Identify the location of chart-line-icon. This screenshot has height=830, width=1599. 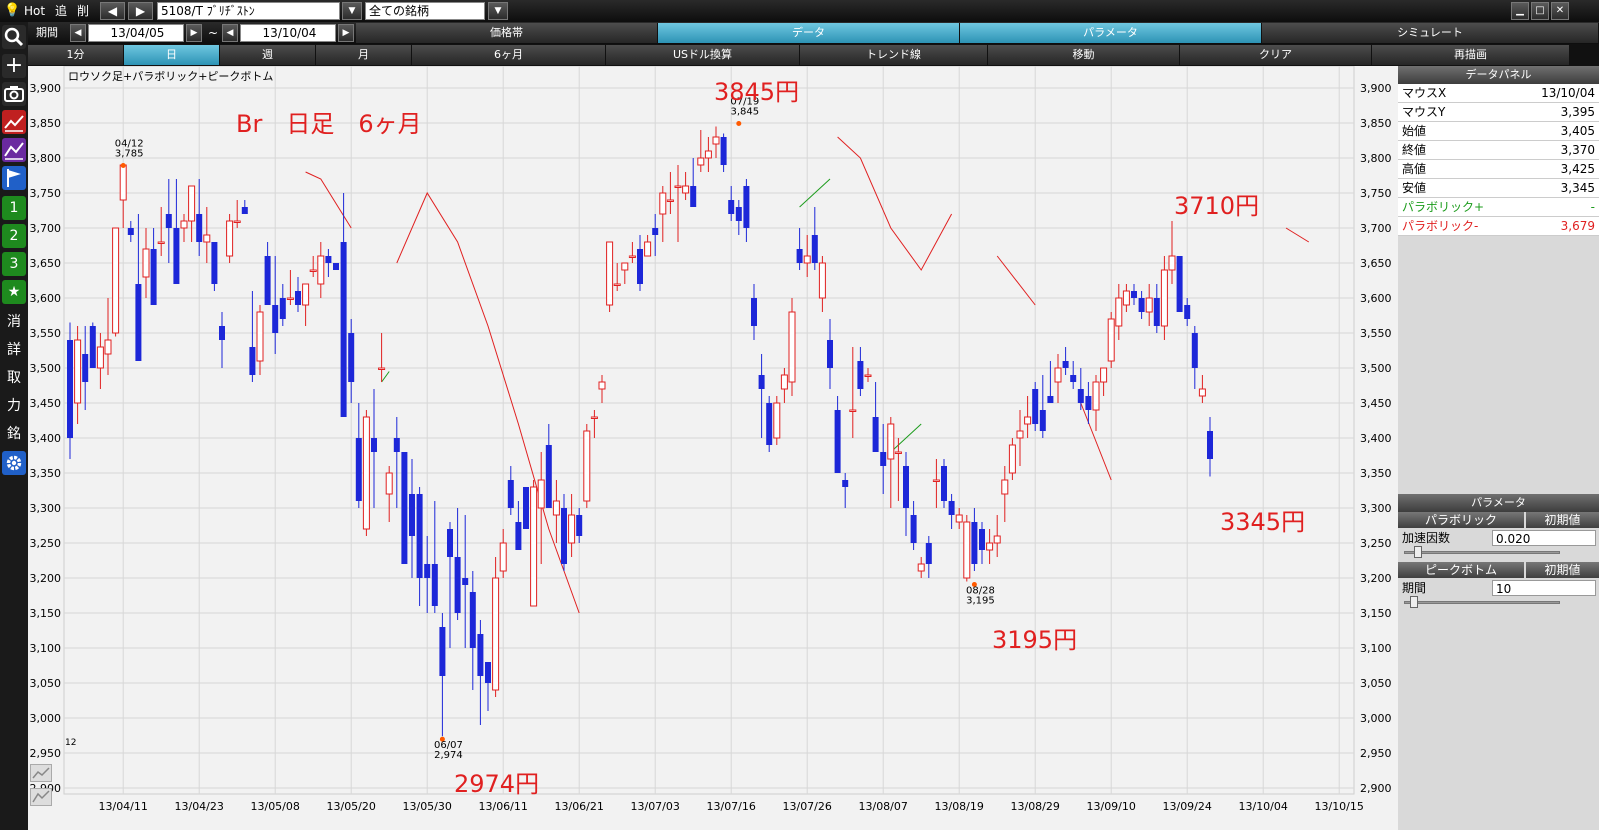
(14, 122).